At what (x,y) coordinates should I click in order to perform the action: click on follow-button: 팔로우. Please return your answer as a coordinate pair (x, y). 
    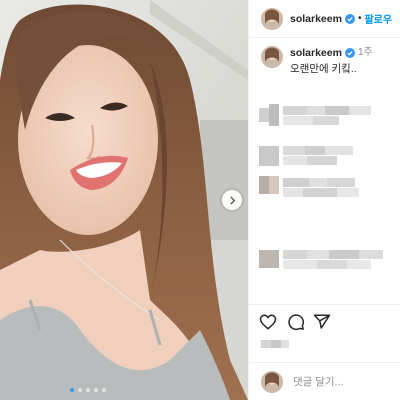
    Looking at the image, I should click on (378, 18).